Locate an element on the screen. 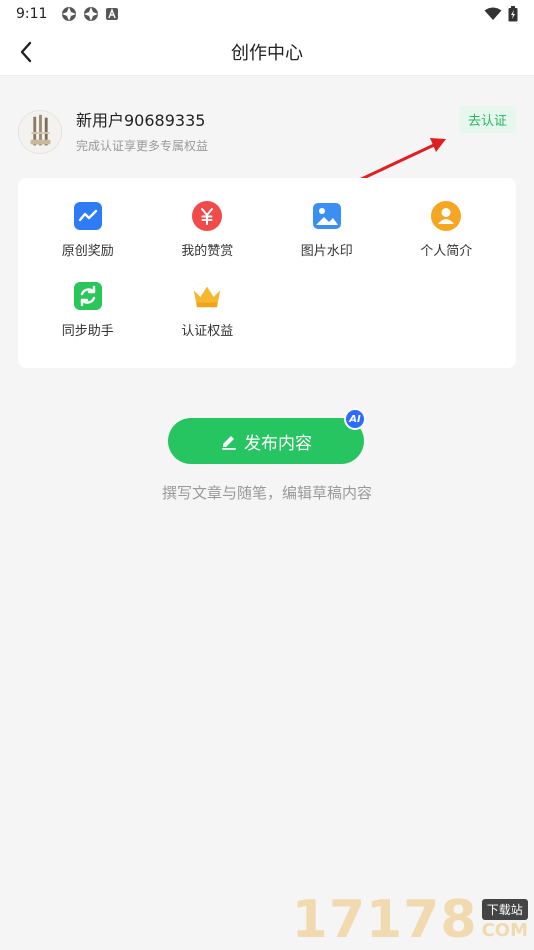 This screenshot has width=534, height=950. feature-verification-benefits: 认证权益 is located at coordinates (208, 310).